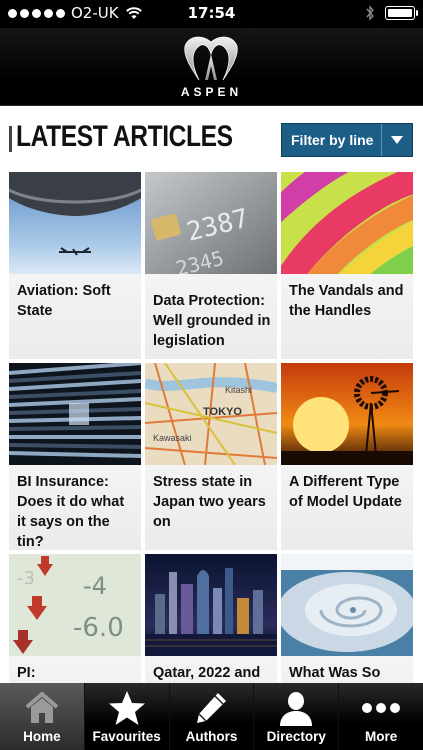  Describe the element at coordinates (296, 736) in the screenshot. I see `tab-label: Directory` at that location.